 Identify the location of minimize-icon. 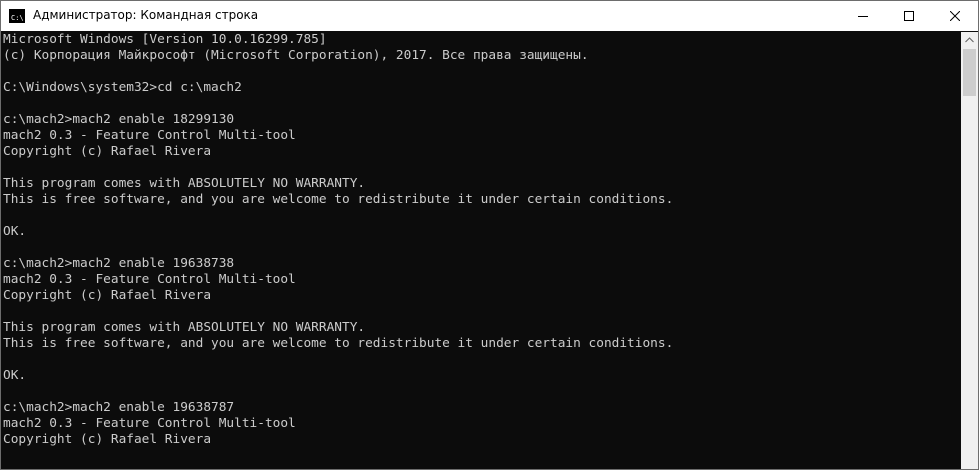
(863, 16).